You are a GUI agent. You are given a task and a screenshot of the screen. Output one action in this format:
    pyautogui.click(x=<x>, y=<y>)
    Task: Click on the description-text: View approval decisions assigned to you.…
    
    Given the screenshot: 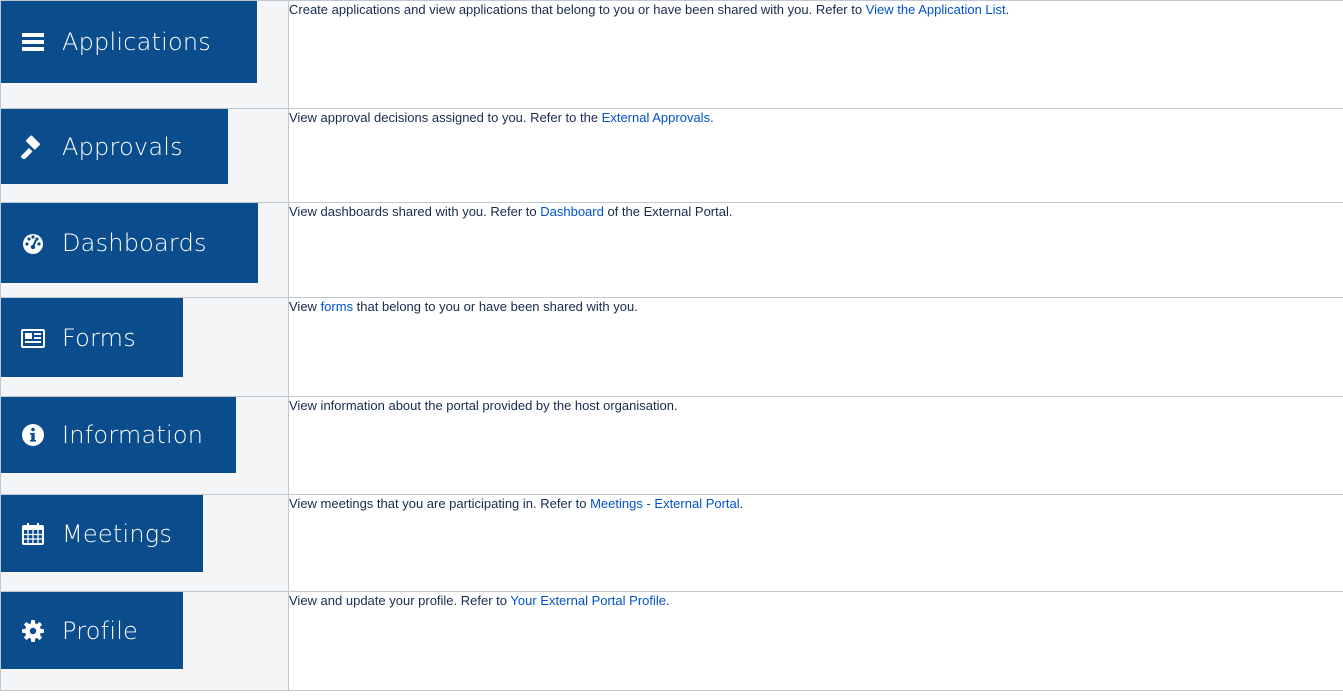 What is the action you would take?
    pyautogui.click(x=445, y=117)
    